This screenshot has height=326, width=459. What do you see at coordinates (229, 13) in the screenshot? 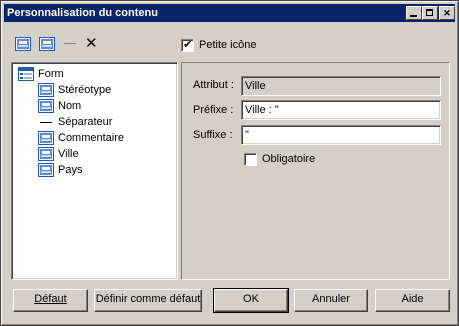
I see `title-bar: Personnalisation du contenu ✕` at bounding box center [229, 13].